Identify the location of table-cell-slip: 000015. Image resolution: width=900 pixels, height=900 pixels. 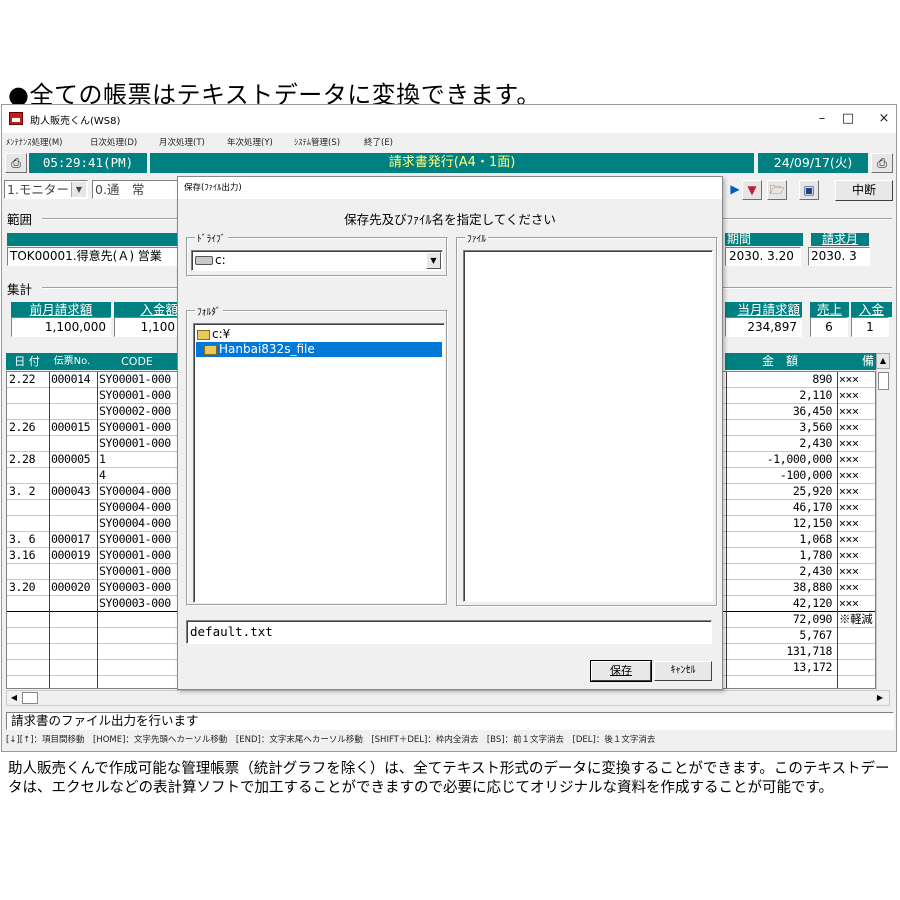
(71, 427).